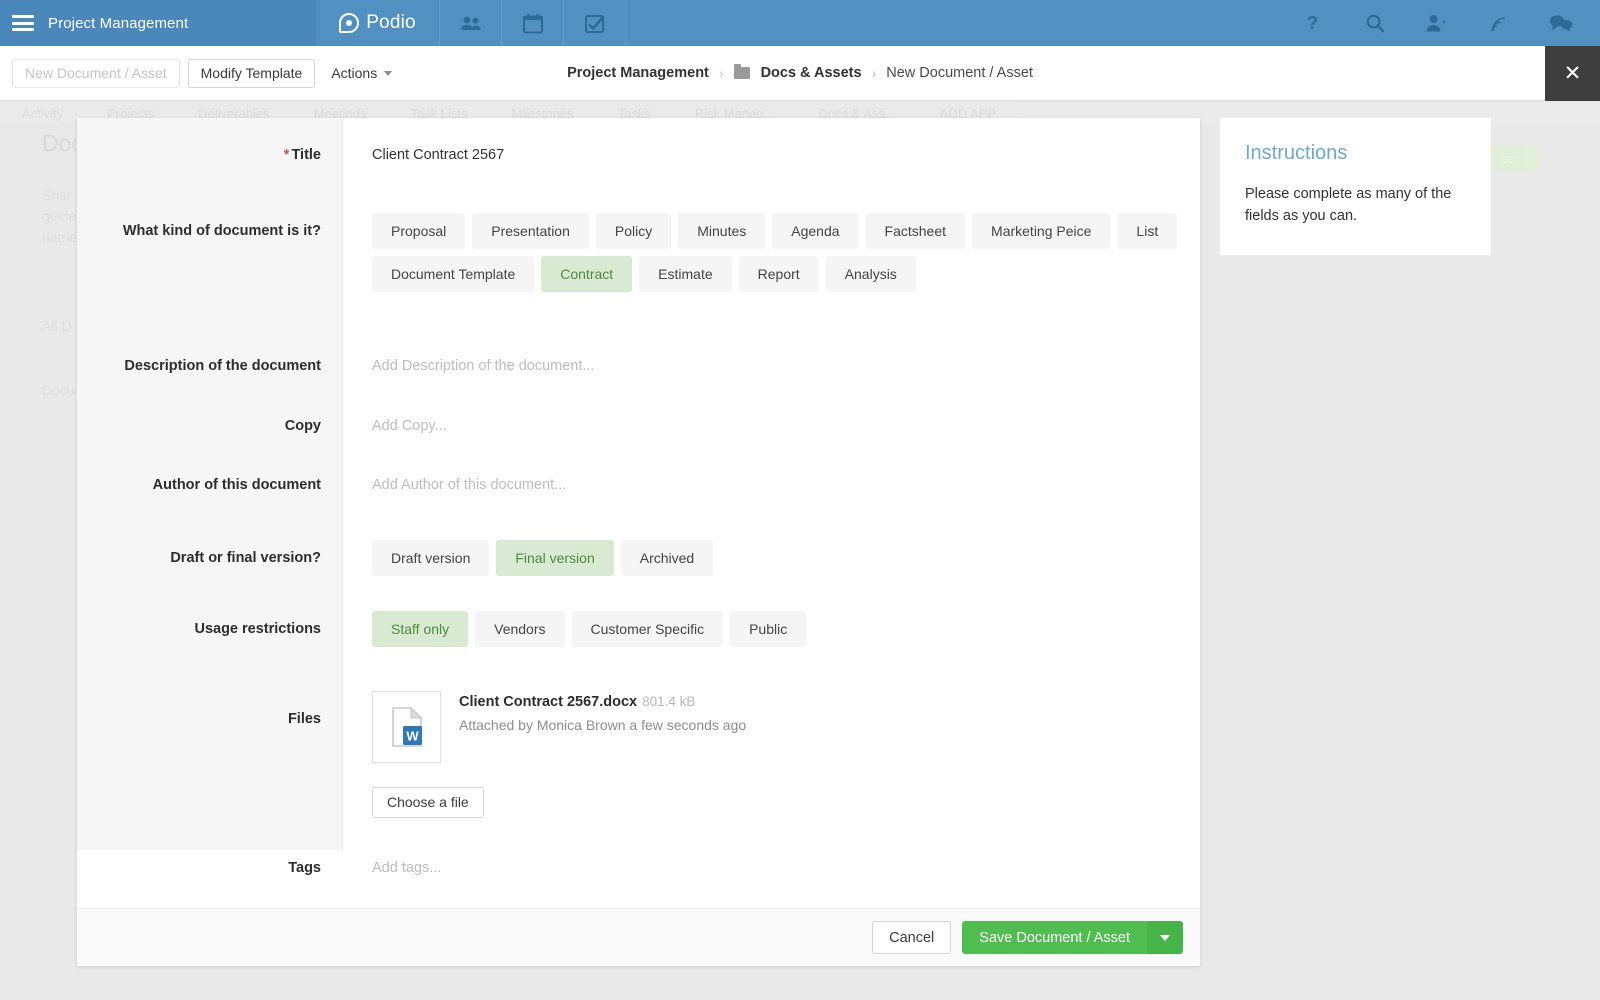  I want to click on chat-icon, so click(1561, 23).